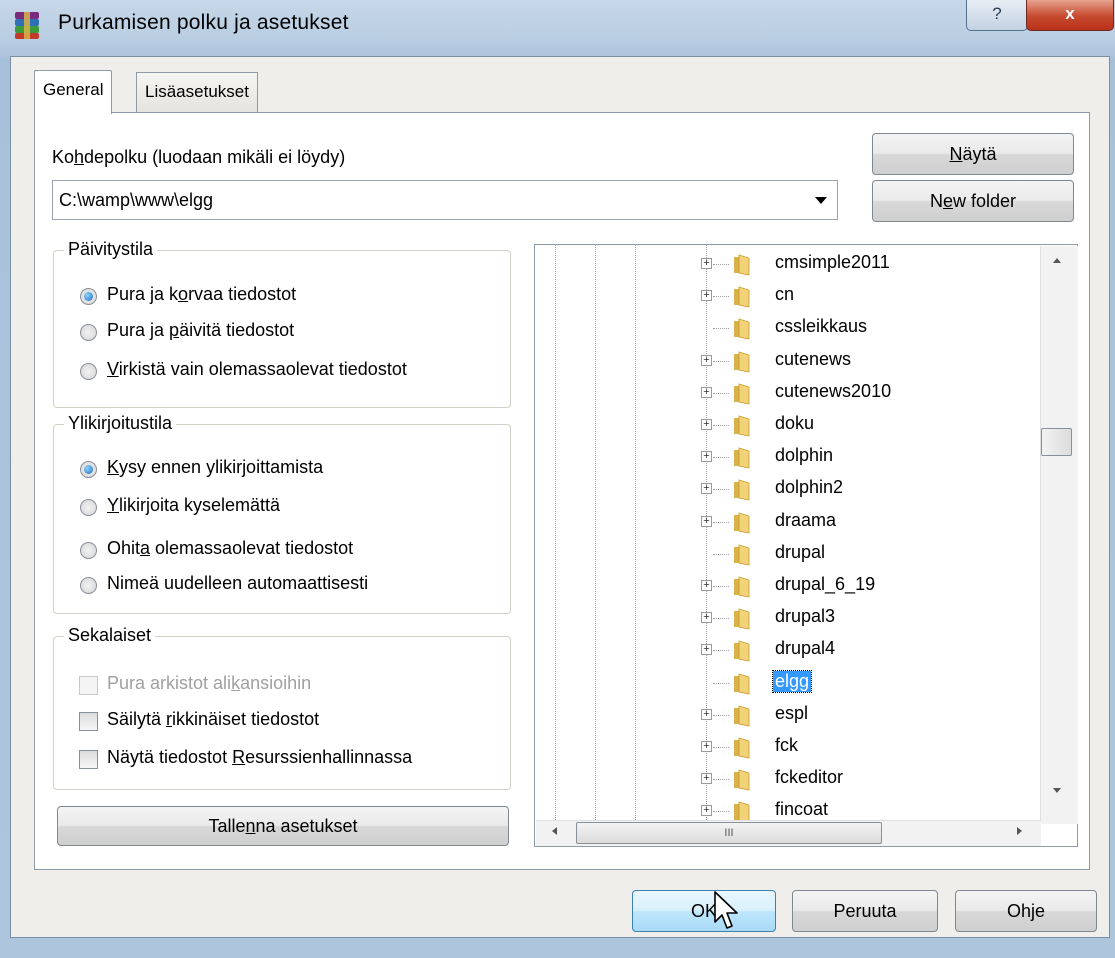 The height and width of the screenshot is (958, 1115). What do you see at coordinates (445, 200) in the screenshot?
I see `destination-path-combo: C:\wamp\www\elgg` at bounding box center [445, 200].